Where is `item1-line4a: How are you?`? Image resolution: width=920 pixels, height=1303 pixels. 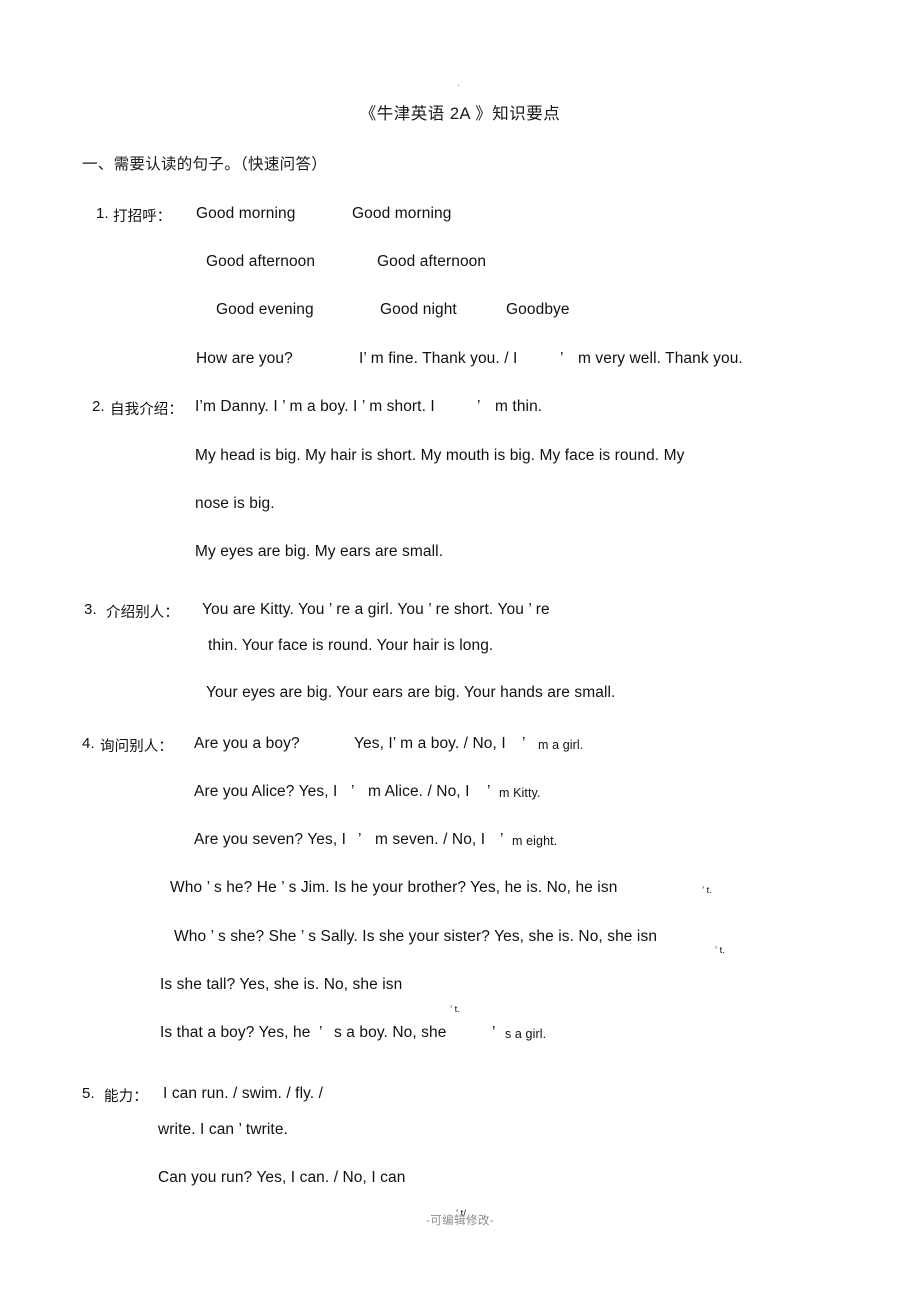
item1-line4a: How are you? is located at coordinates (244, 358).